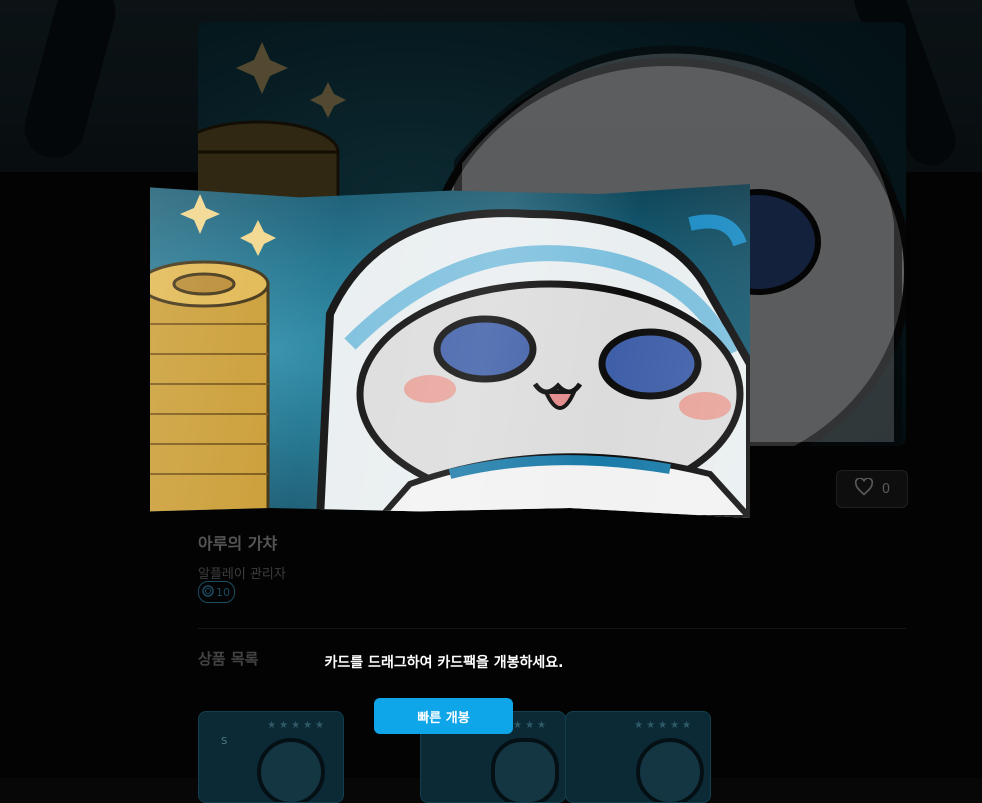  What do you see at coordinates (864, 488) in the screenshot?
I see `heart-icon` at bounding box center [864, 488].